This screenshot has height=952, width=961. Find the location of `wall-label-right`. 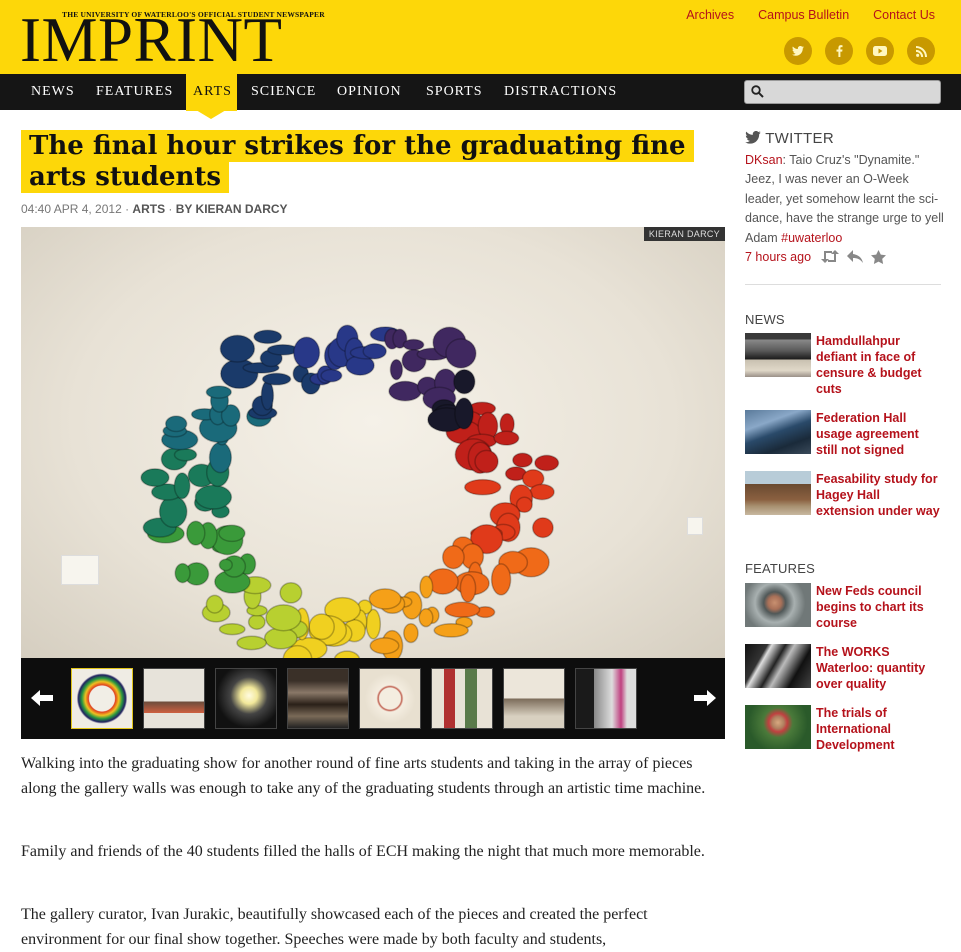

wall-label-right is located at coordinates (695, 526).